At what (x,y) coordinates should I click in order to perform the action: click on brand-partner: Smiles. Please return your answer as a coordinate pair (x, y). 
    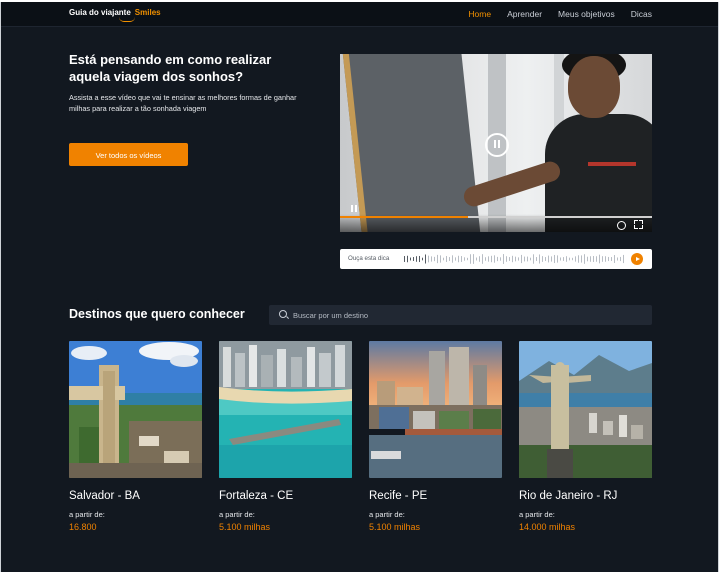
    Looking at the image, I should click on (147, 12).